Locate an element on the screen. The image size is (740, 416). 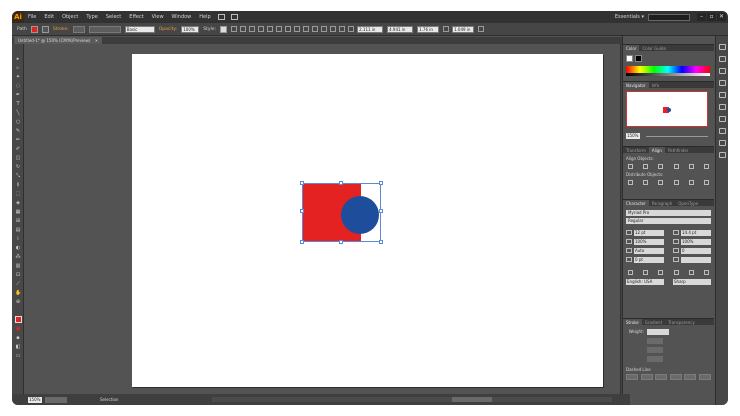
selection-bounding-box is located at coordinates (341, 212).